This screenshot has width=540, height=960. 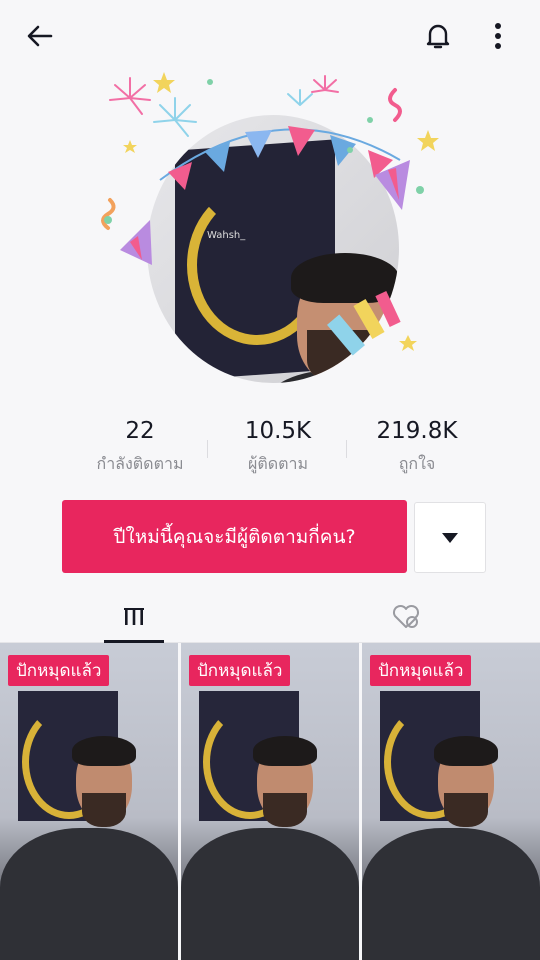 What do you see at coordinates (270, 617) in the screenshot?
I see `profile-tabs` at bounding box center [270, 617].